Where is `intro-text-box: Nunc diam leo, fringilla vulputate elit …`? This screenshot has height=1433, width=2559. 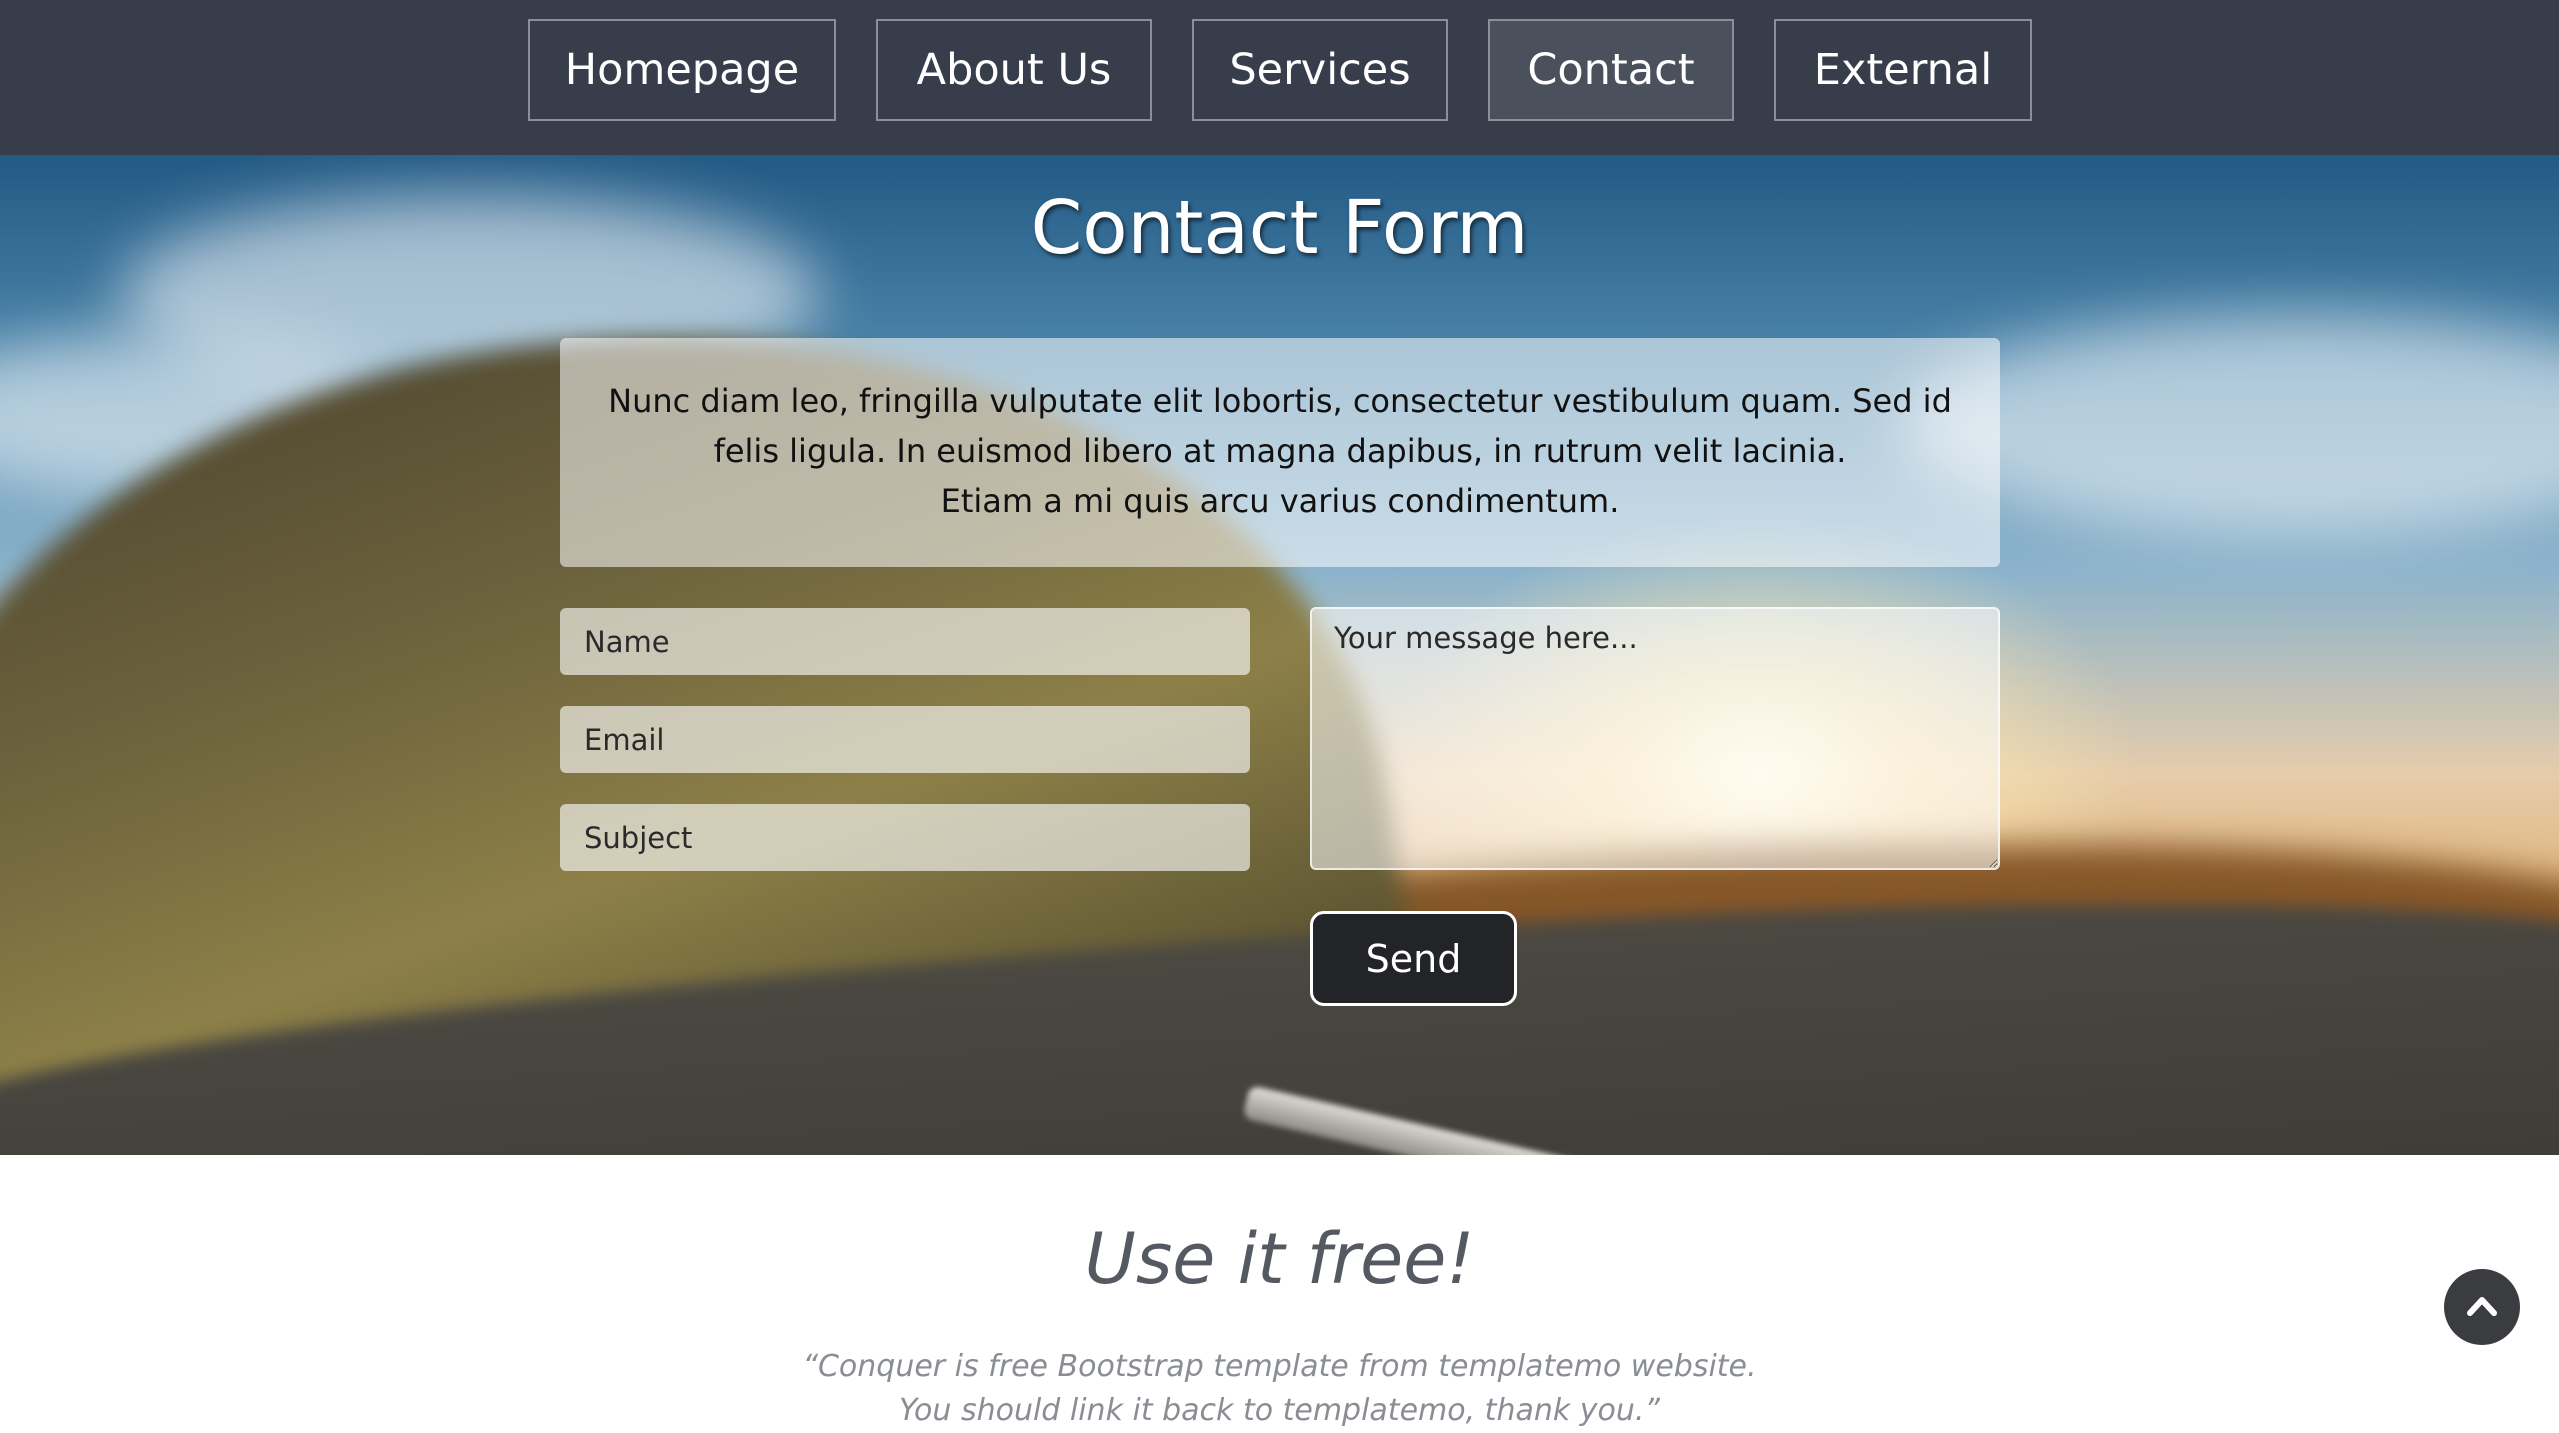 intro-text-box: Nunc diam leo, fringilla vulputate elit … is located at coordinates (1280, 452).